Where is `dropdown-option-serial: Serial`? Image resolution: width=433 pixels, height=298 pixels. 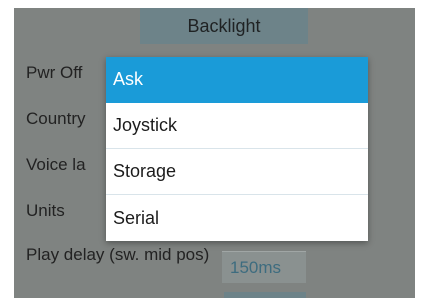 dropdown-option-serial: Serial is located at coordinates (237, 218).